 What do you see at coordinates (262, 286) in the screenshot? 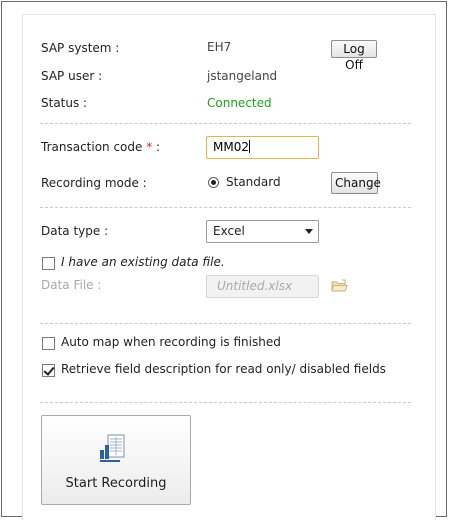
I see `data-file-input: Untitled.xlsx` at bounding box center [262, 286].